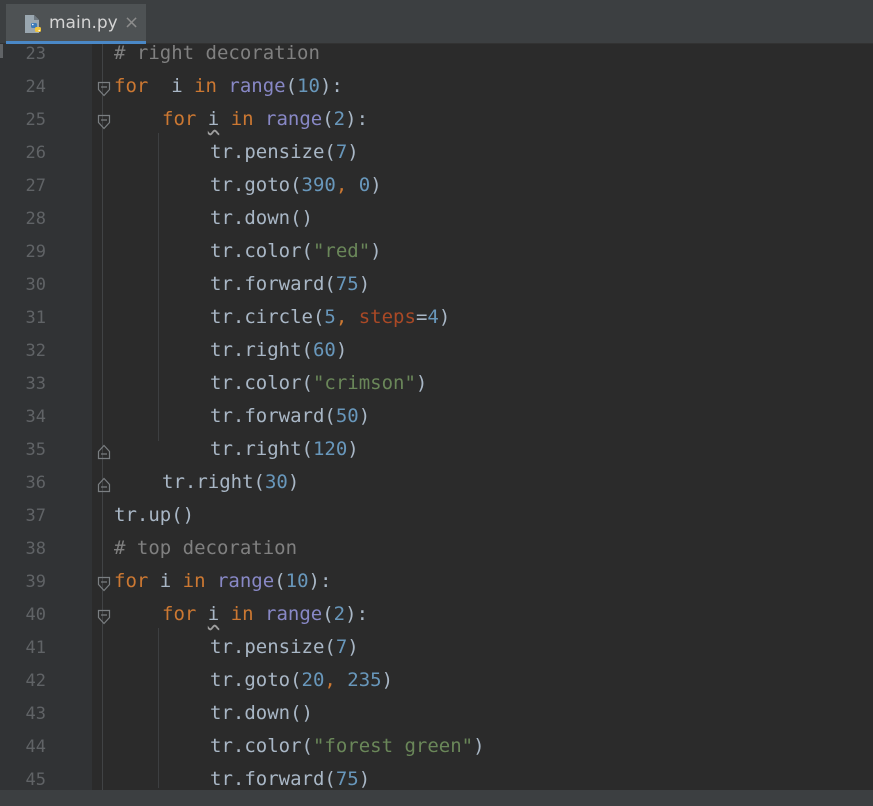 Image resolution: width=873 pixels, height=806 pixels. I want to click on editor-tab-bar: main.py ×, so click(436, 22).